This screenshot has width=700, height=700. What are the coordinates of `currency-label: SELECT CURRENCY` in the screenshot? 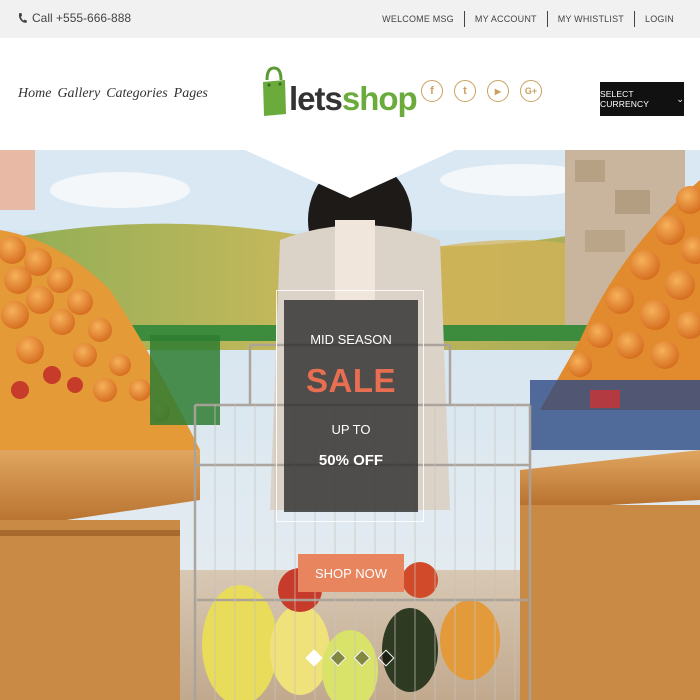 It's located at (624, 99).